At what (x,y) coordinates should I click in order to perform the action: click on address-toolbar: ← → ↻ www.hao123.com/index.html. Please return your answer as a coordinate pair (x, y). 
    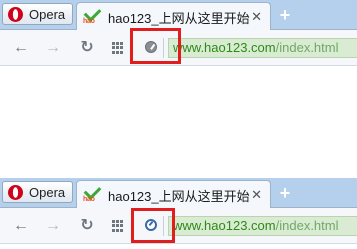
    Looking at the image, I should click on (178, 226).